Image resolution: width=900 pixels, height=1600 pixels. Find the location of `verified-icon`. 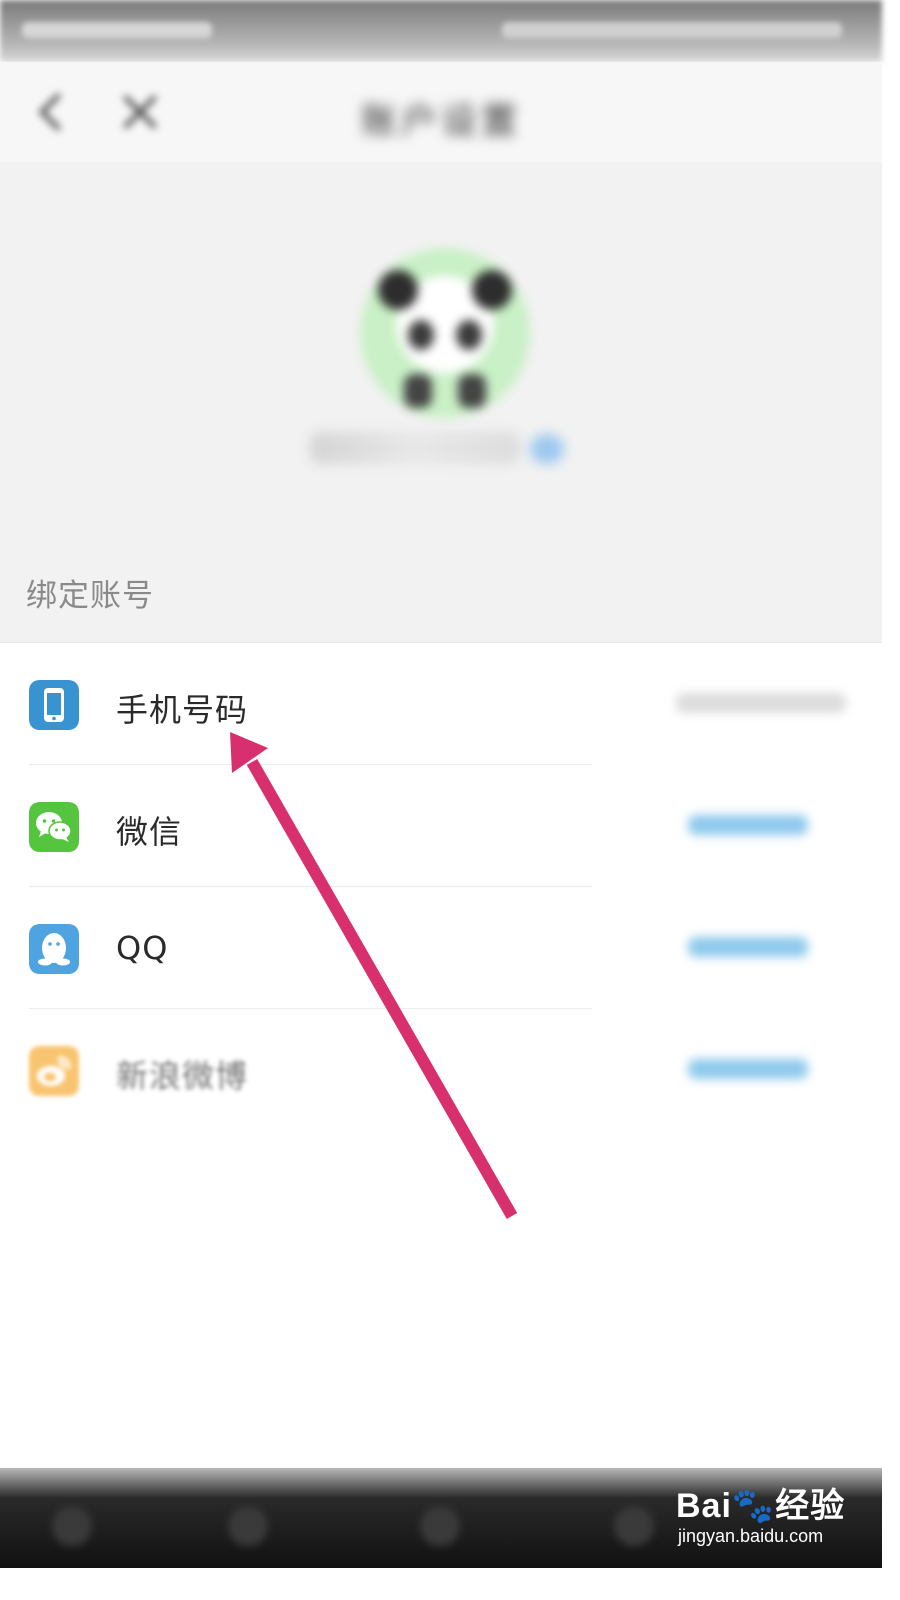

verified-icon is located at coordinates (547, 449).